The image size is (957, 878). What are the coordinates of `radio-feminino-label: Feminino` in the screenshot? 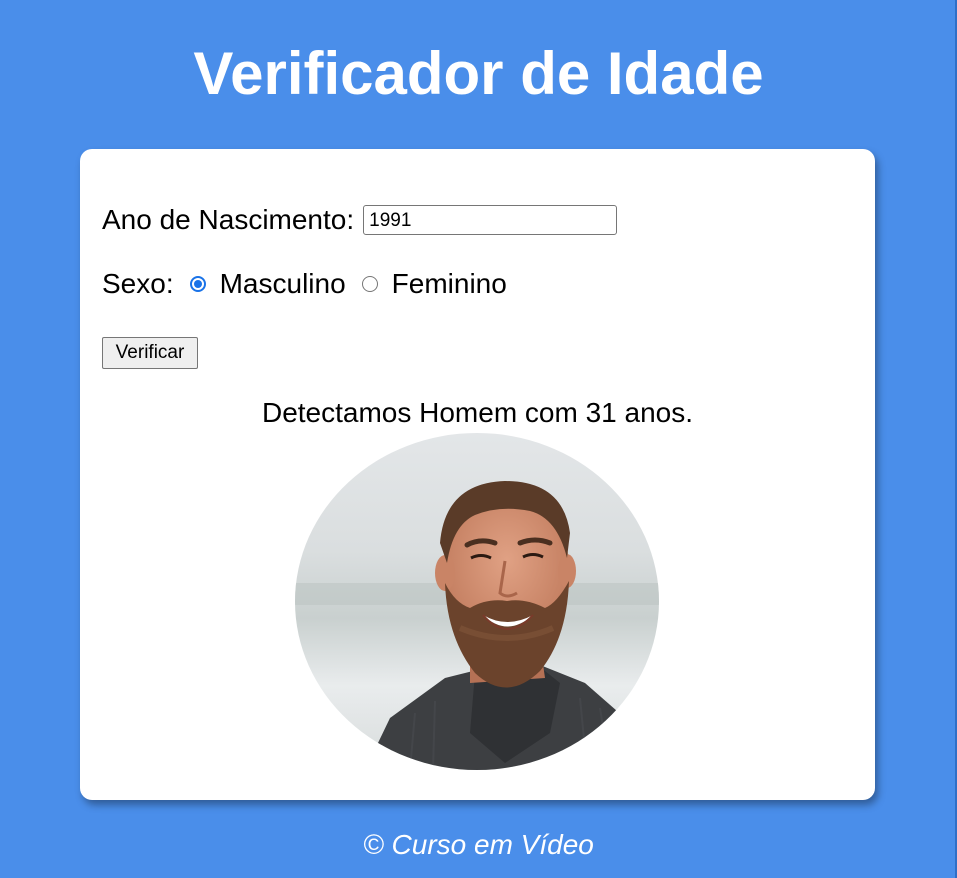 It's located at (449, 284).